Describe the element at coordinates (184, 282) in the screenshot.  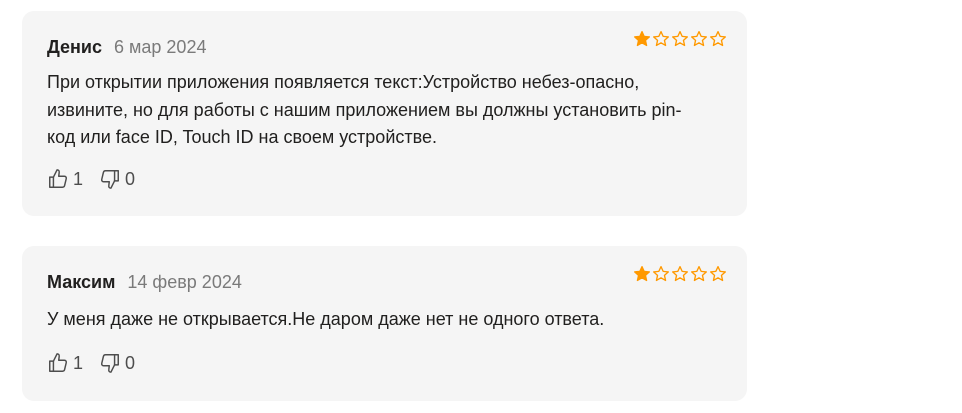
I see `review-date: 14 февр 2024` at that location.